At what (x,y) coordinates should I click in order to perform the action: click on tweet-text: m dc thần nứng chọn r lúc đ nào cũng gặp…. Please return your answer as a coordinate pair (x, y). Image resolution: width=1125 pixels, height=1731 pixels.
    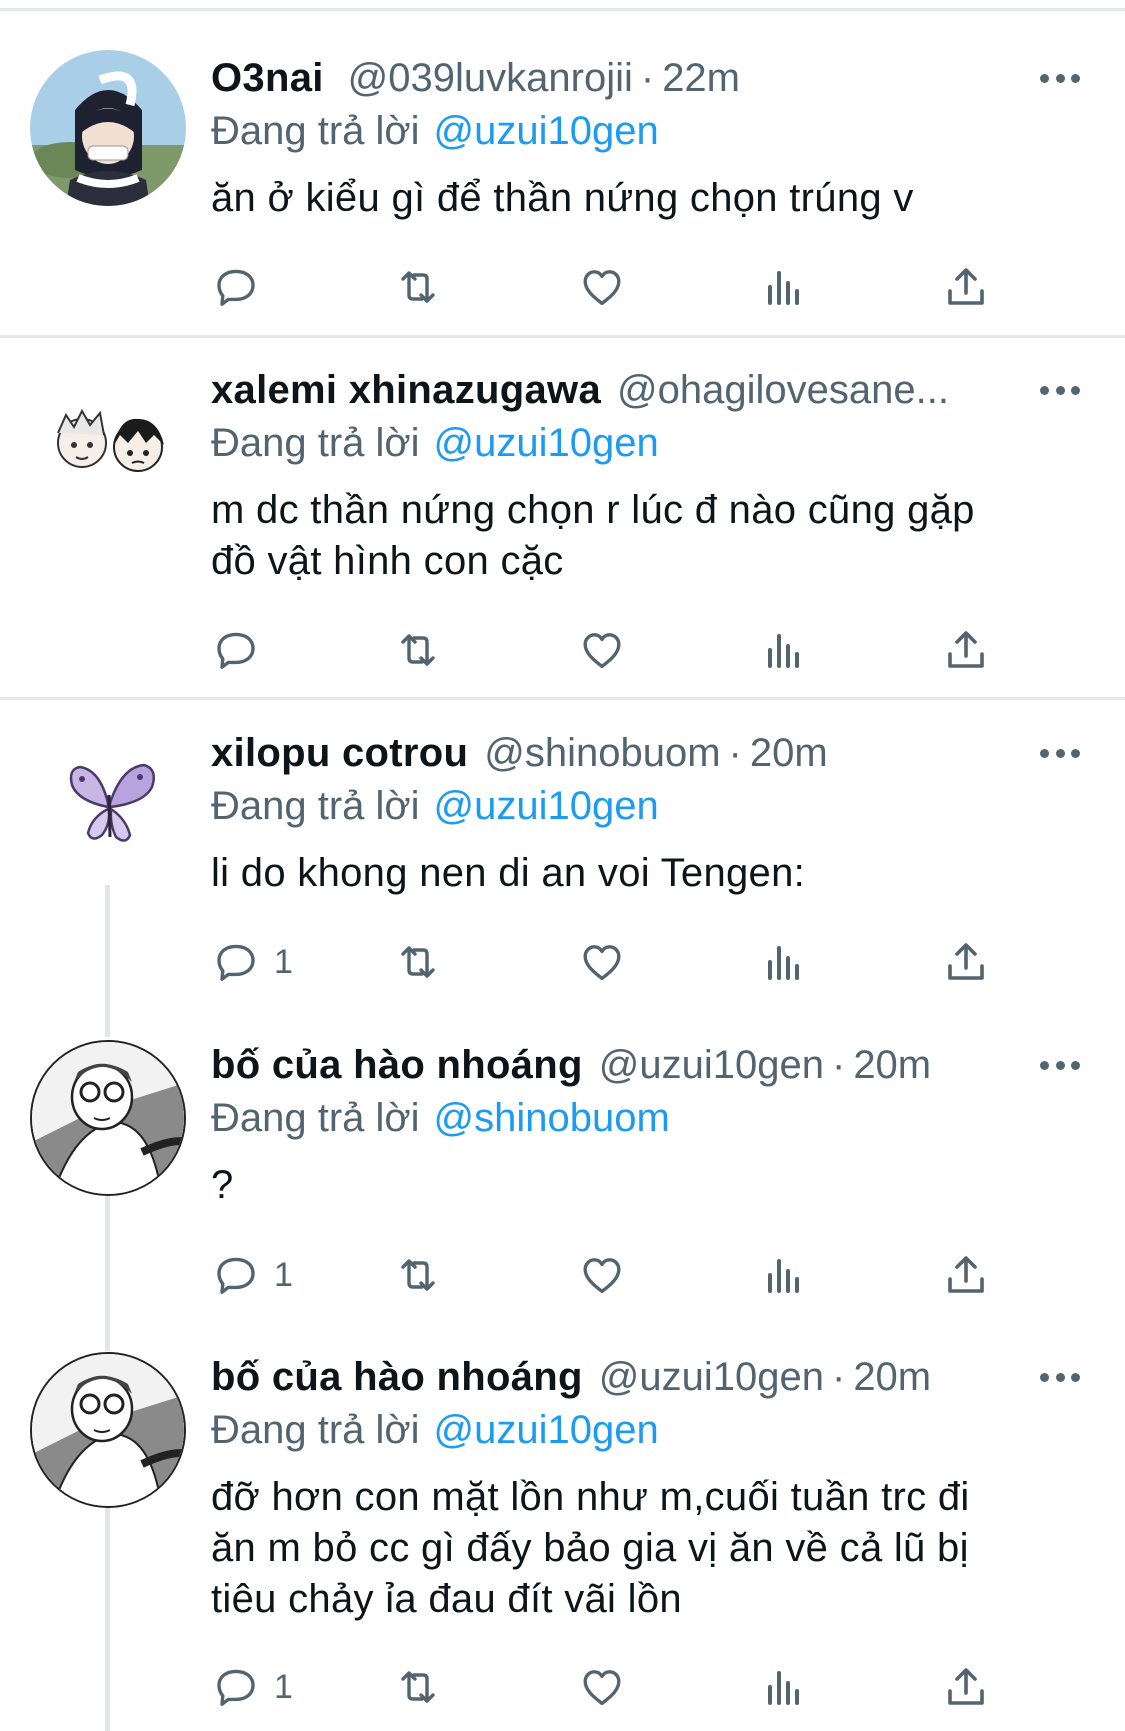
    Looking at the image, I should click on (593, 535).